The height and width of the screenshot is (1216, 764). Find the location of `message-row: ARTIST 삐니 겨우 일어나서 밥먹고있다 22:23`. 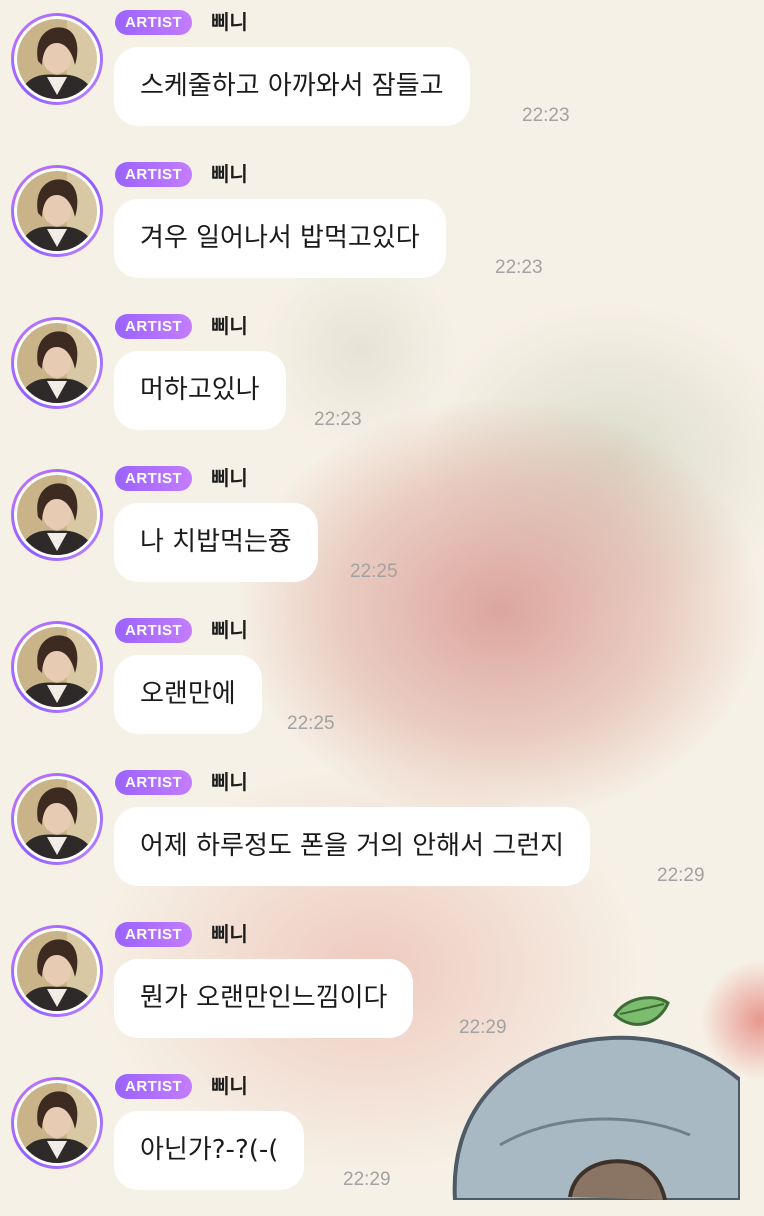

message-row: ARTIST 삐니 겨우 일어나서 밥먹고있다 22:23 is located at coordinates (382, 228).